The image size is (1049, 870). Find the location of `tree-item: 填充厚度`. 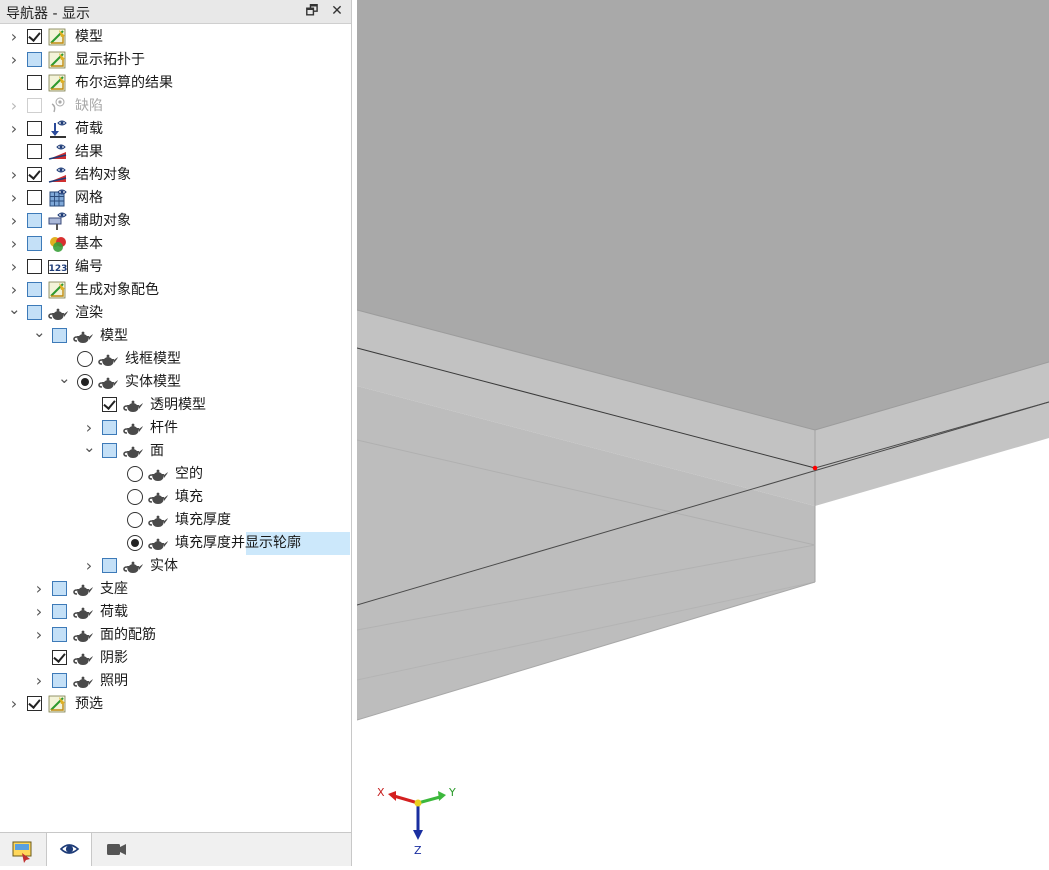

tree-item: 填充厚度 is located at coordinates (175, 520).